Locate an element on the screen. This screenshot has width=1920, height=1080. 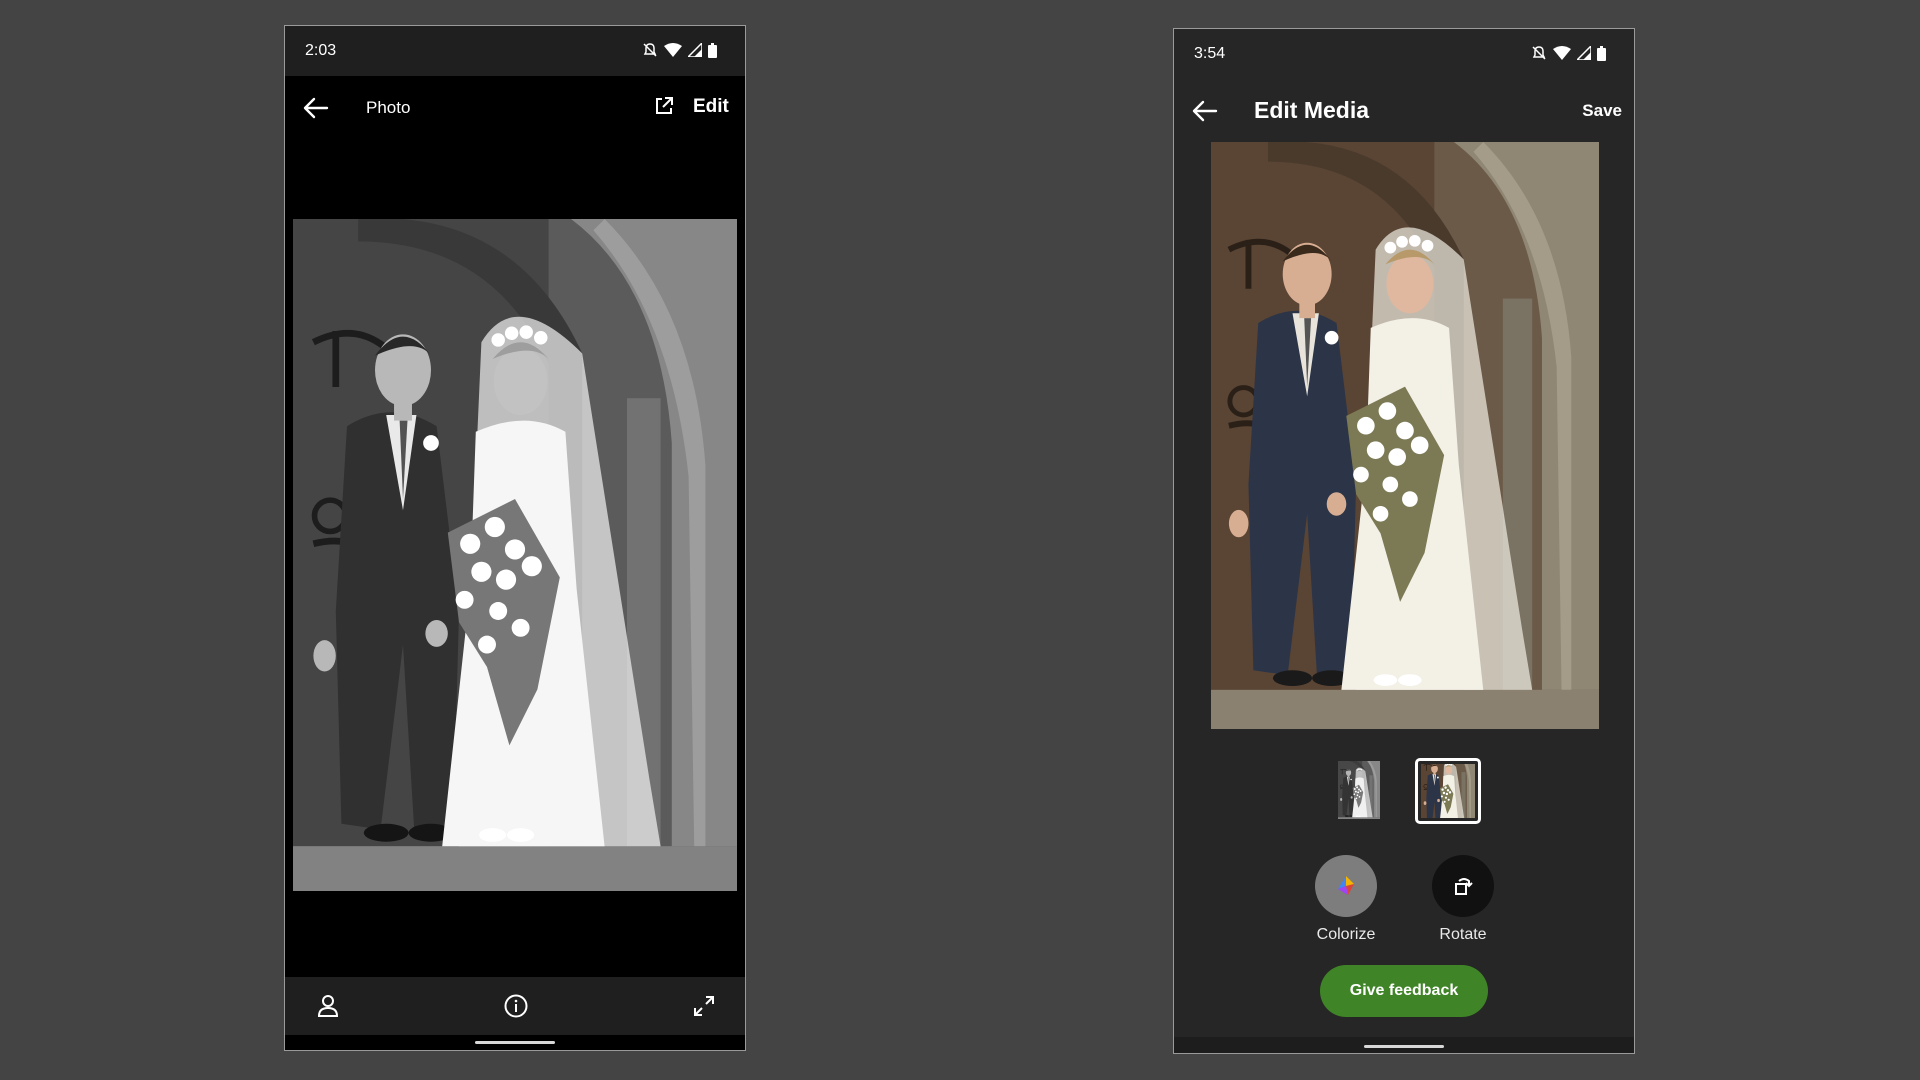
colorize-button-circle is located at coordinates (1346, 886).